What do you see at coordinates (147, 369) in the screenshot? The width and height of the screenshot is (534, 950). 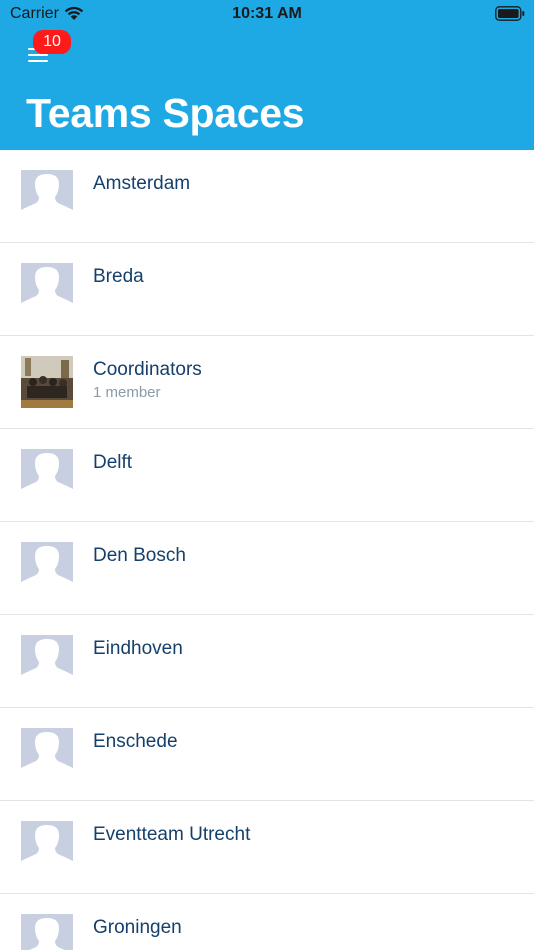 I see `space-name: Coordinators` at bounding box center [147, 369].